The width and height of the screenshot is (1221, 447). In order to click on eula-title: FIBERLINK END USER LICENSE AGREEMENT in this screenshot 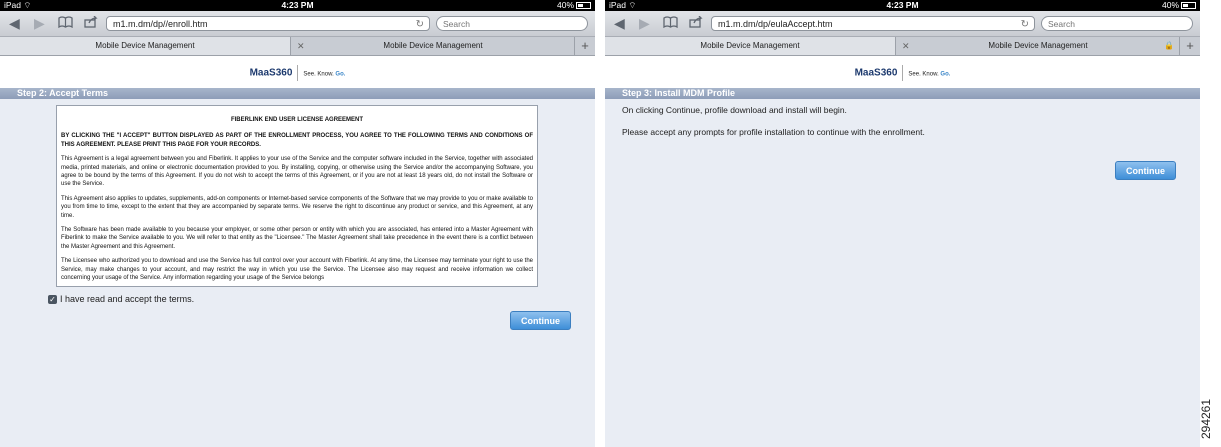, I will do `click(297, 120)`.